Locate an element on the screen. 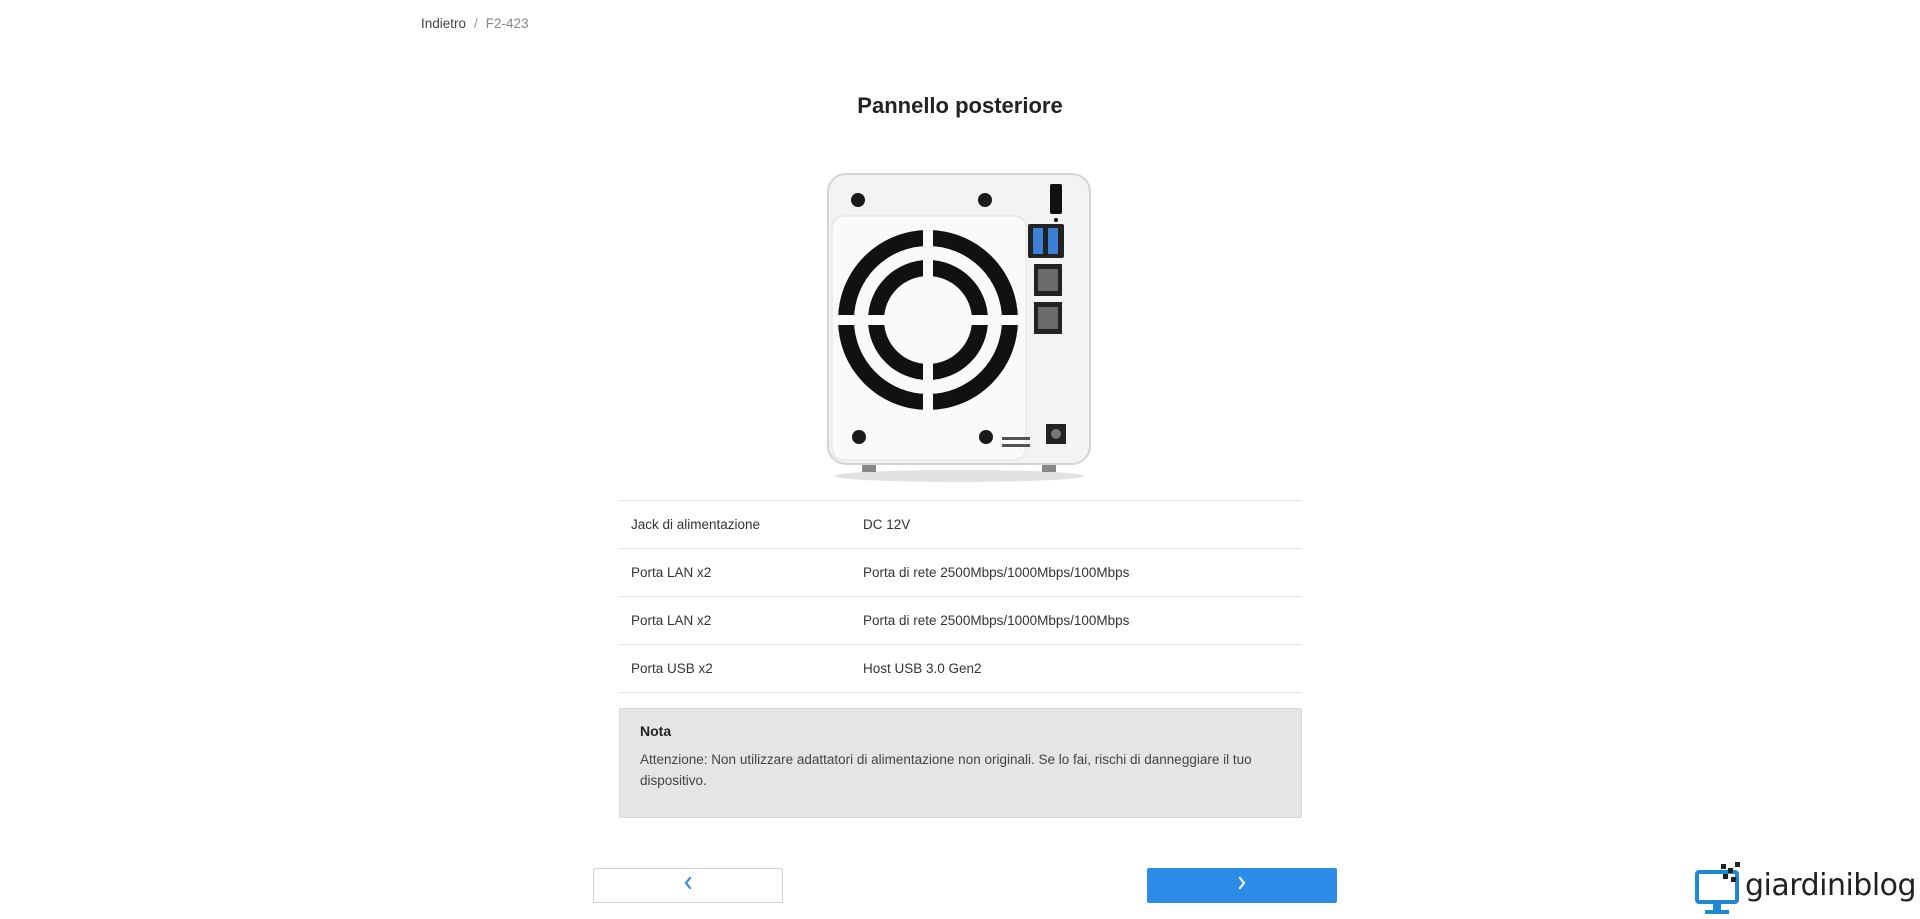 This screenshot has height=919, width=1920. spec-value: Host USB 3.0 Gen2 is located at coordinates (1076, 668).